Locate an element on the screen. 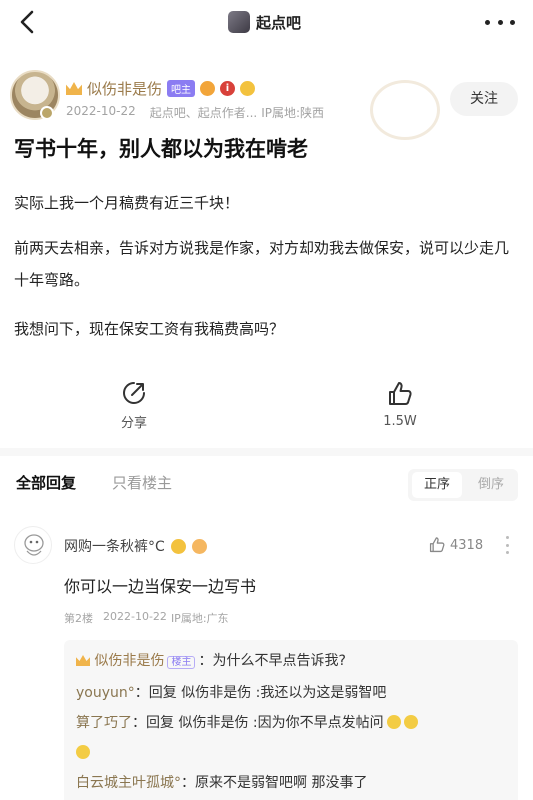 The height and width of the screenshot is (800, 533). comment-date: 2022-10-22 is located at coordinates (135, 616).